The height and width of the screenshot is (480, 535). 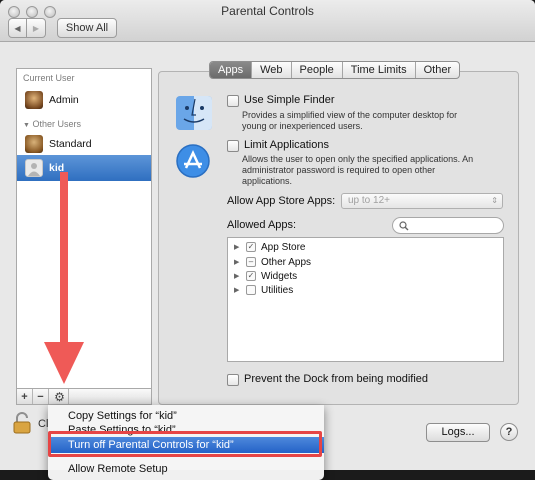 What do you see at coordinates (43, 424) in the screenshot?
I see `lock-caption: Cl` at bounding box center [43, 424].